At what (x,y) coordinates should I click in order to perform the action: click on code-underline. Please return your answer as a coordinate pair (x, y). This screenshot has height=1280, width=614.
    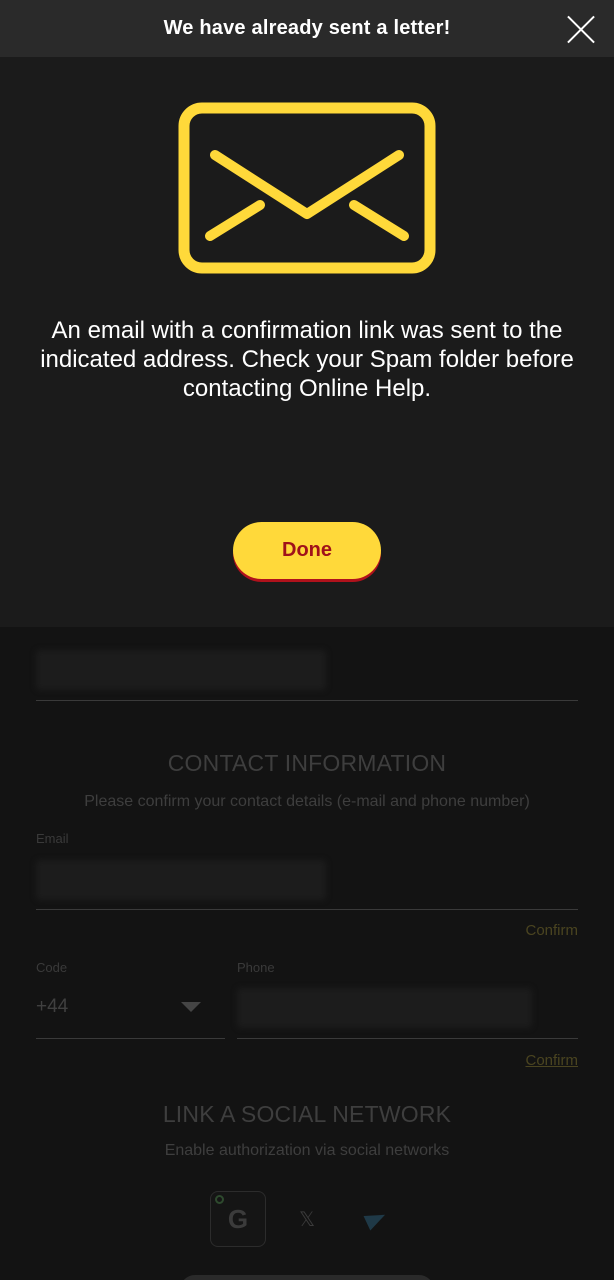
    Looking at the image, I should click on (130, 1038).